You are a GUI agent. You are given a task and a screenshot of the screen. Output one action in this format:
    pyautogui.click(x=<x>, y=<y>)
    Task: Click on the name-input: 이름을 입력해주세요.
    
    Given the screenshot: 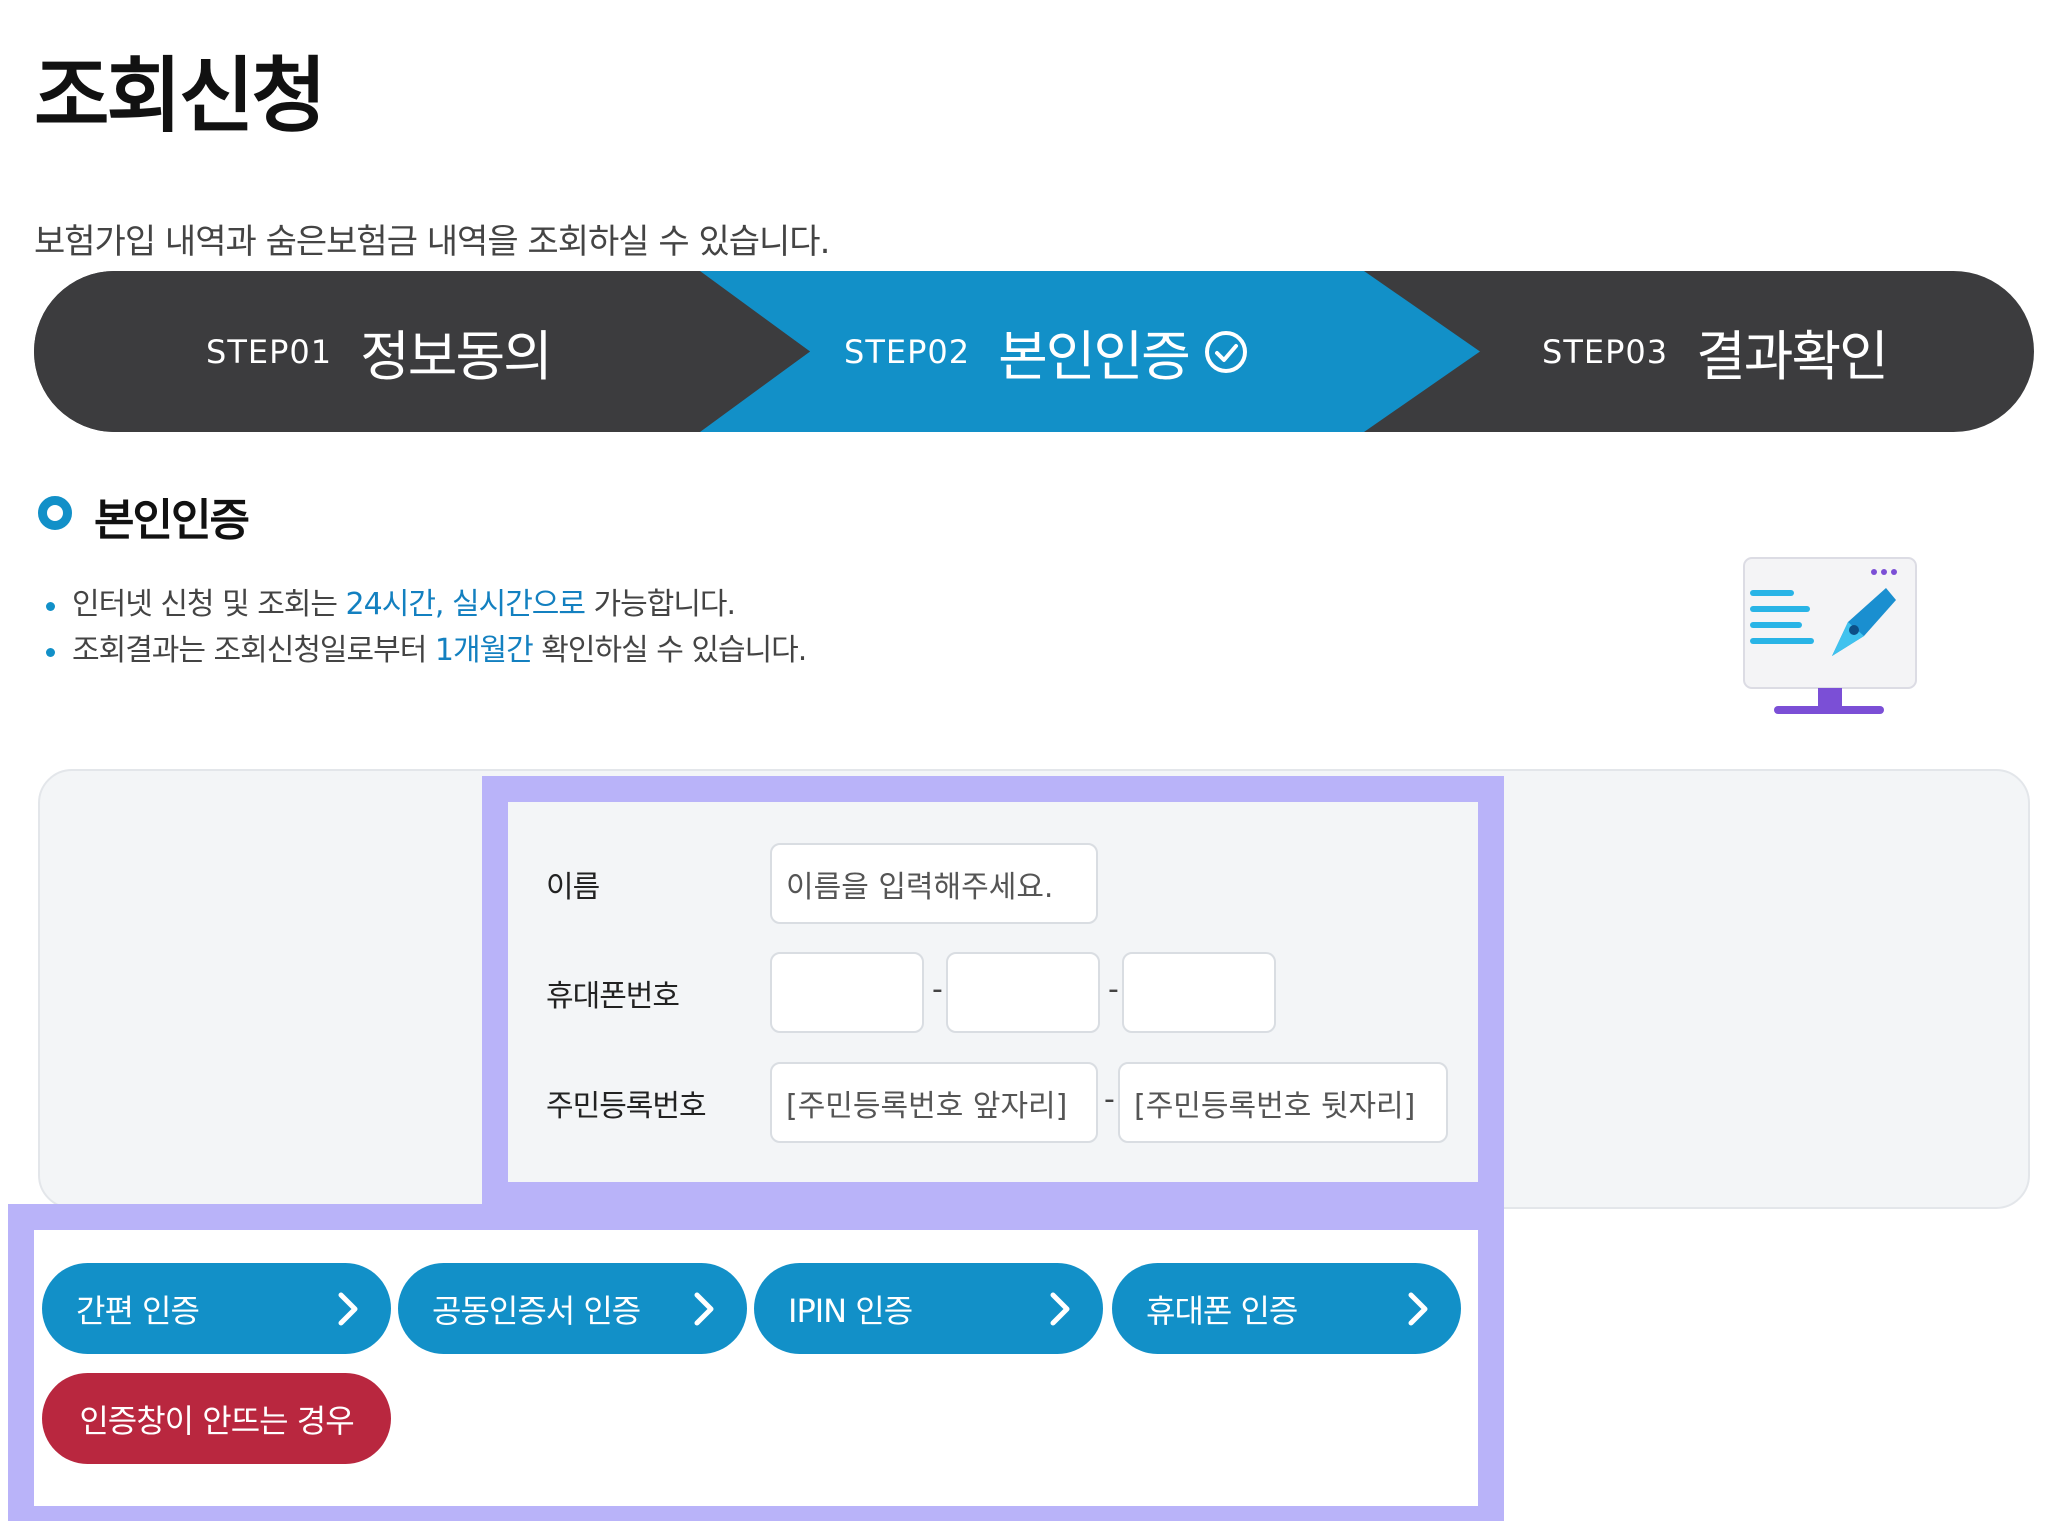 What is the action you would take?
    pyautogui.click(x=934, y=883)
    